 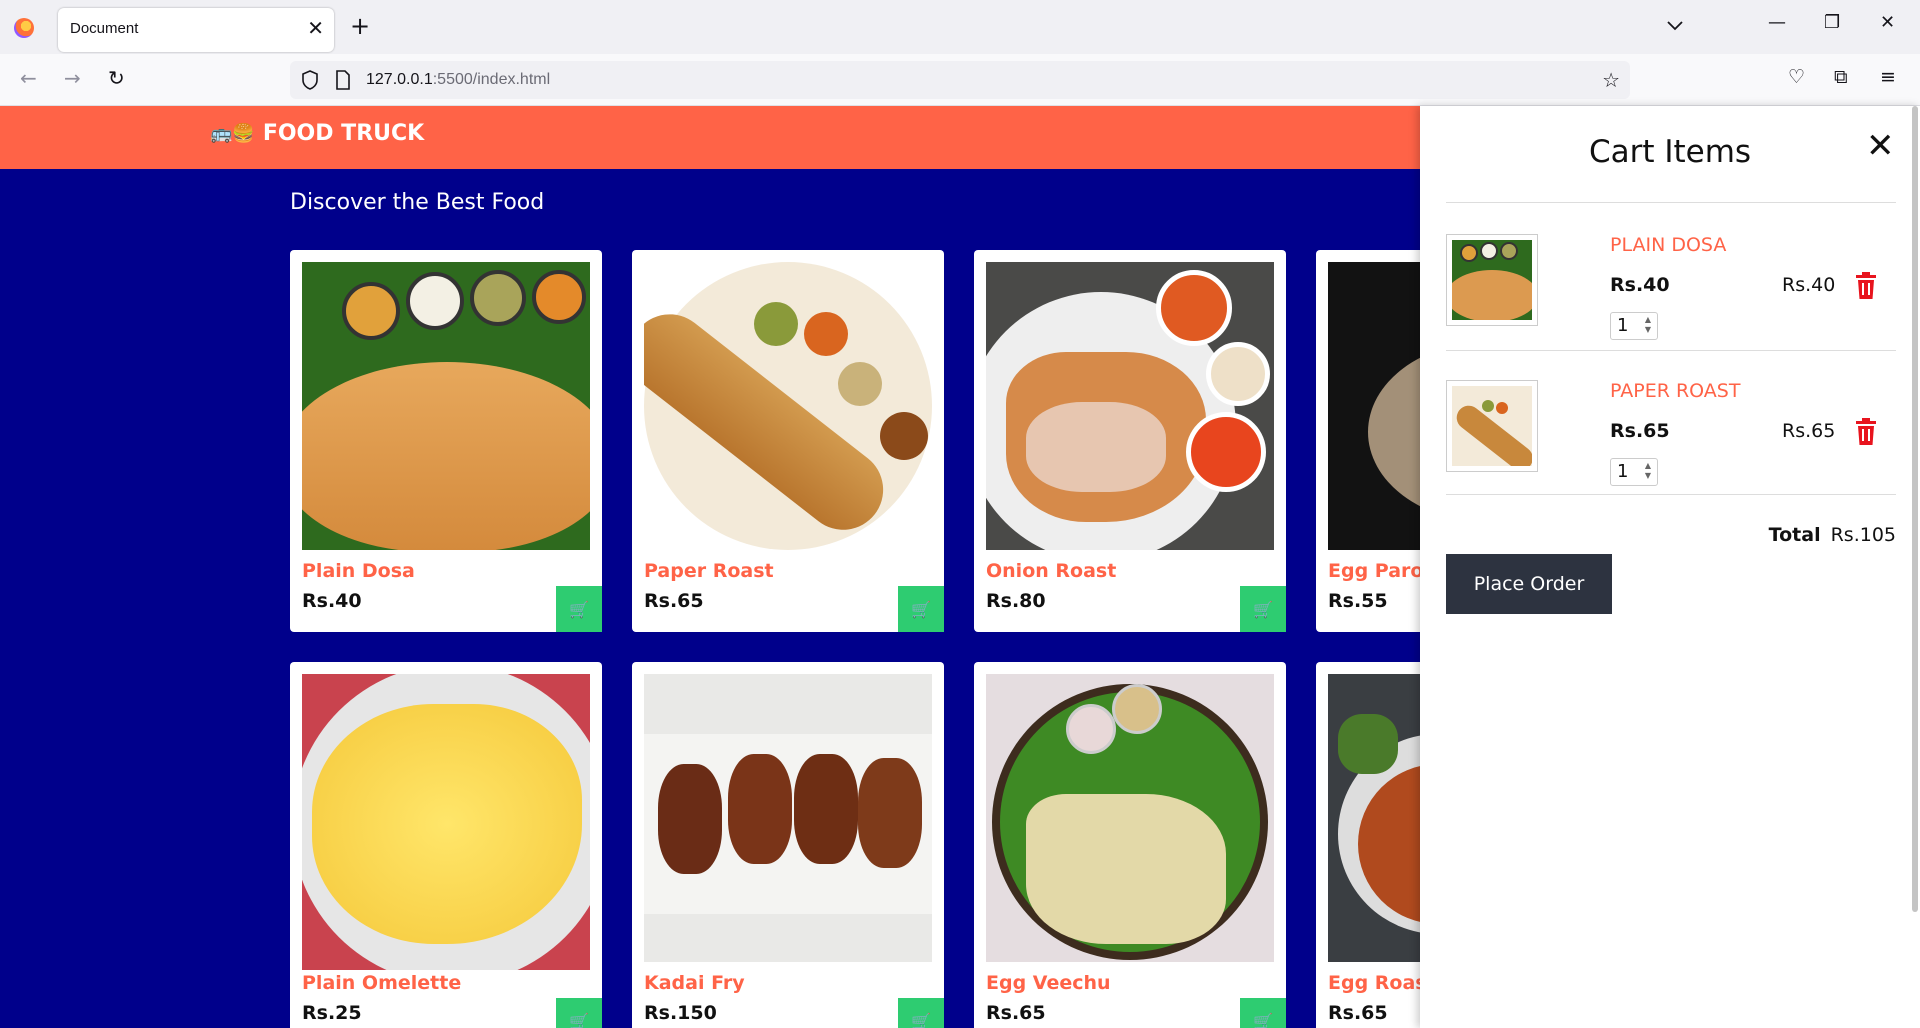 I want to click on chevron-down-icon, so click(x=1675, y=25).